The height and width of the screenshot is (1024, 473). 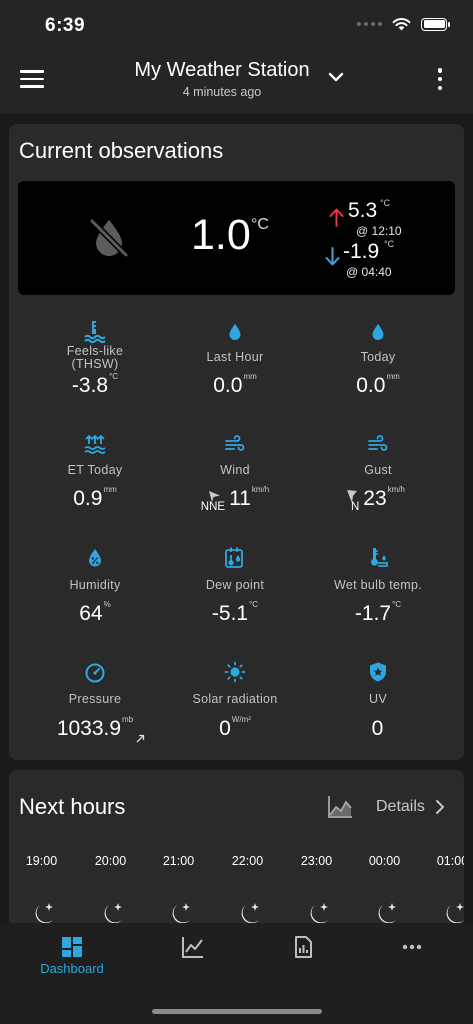 I want to click on metric-label: Gust, so click(x=378, y=470).